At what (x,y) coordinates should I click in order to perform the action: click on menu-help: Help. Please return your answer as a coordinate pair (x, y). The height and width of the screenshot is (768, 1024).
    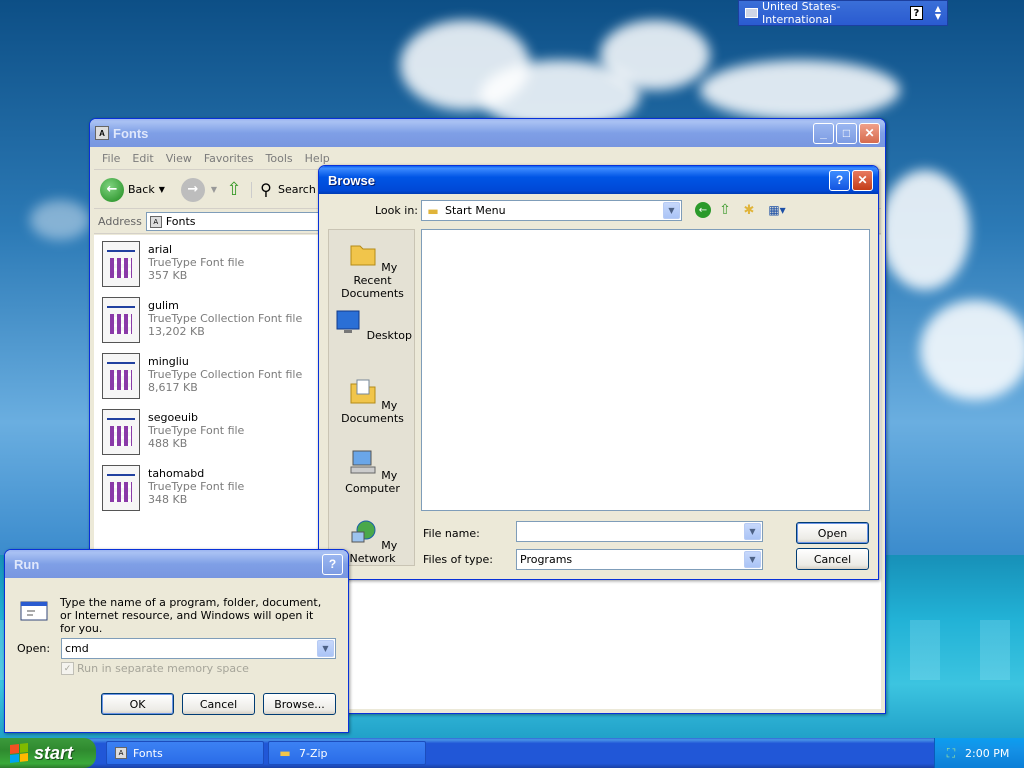
    Looking at the image, I should click on (317, 158).